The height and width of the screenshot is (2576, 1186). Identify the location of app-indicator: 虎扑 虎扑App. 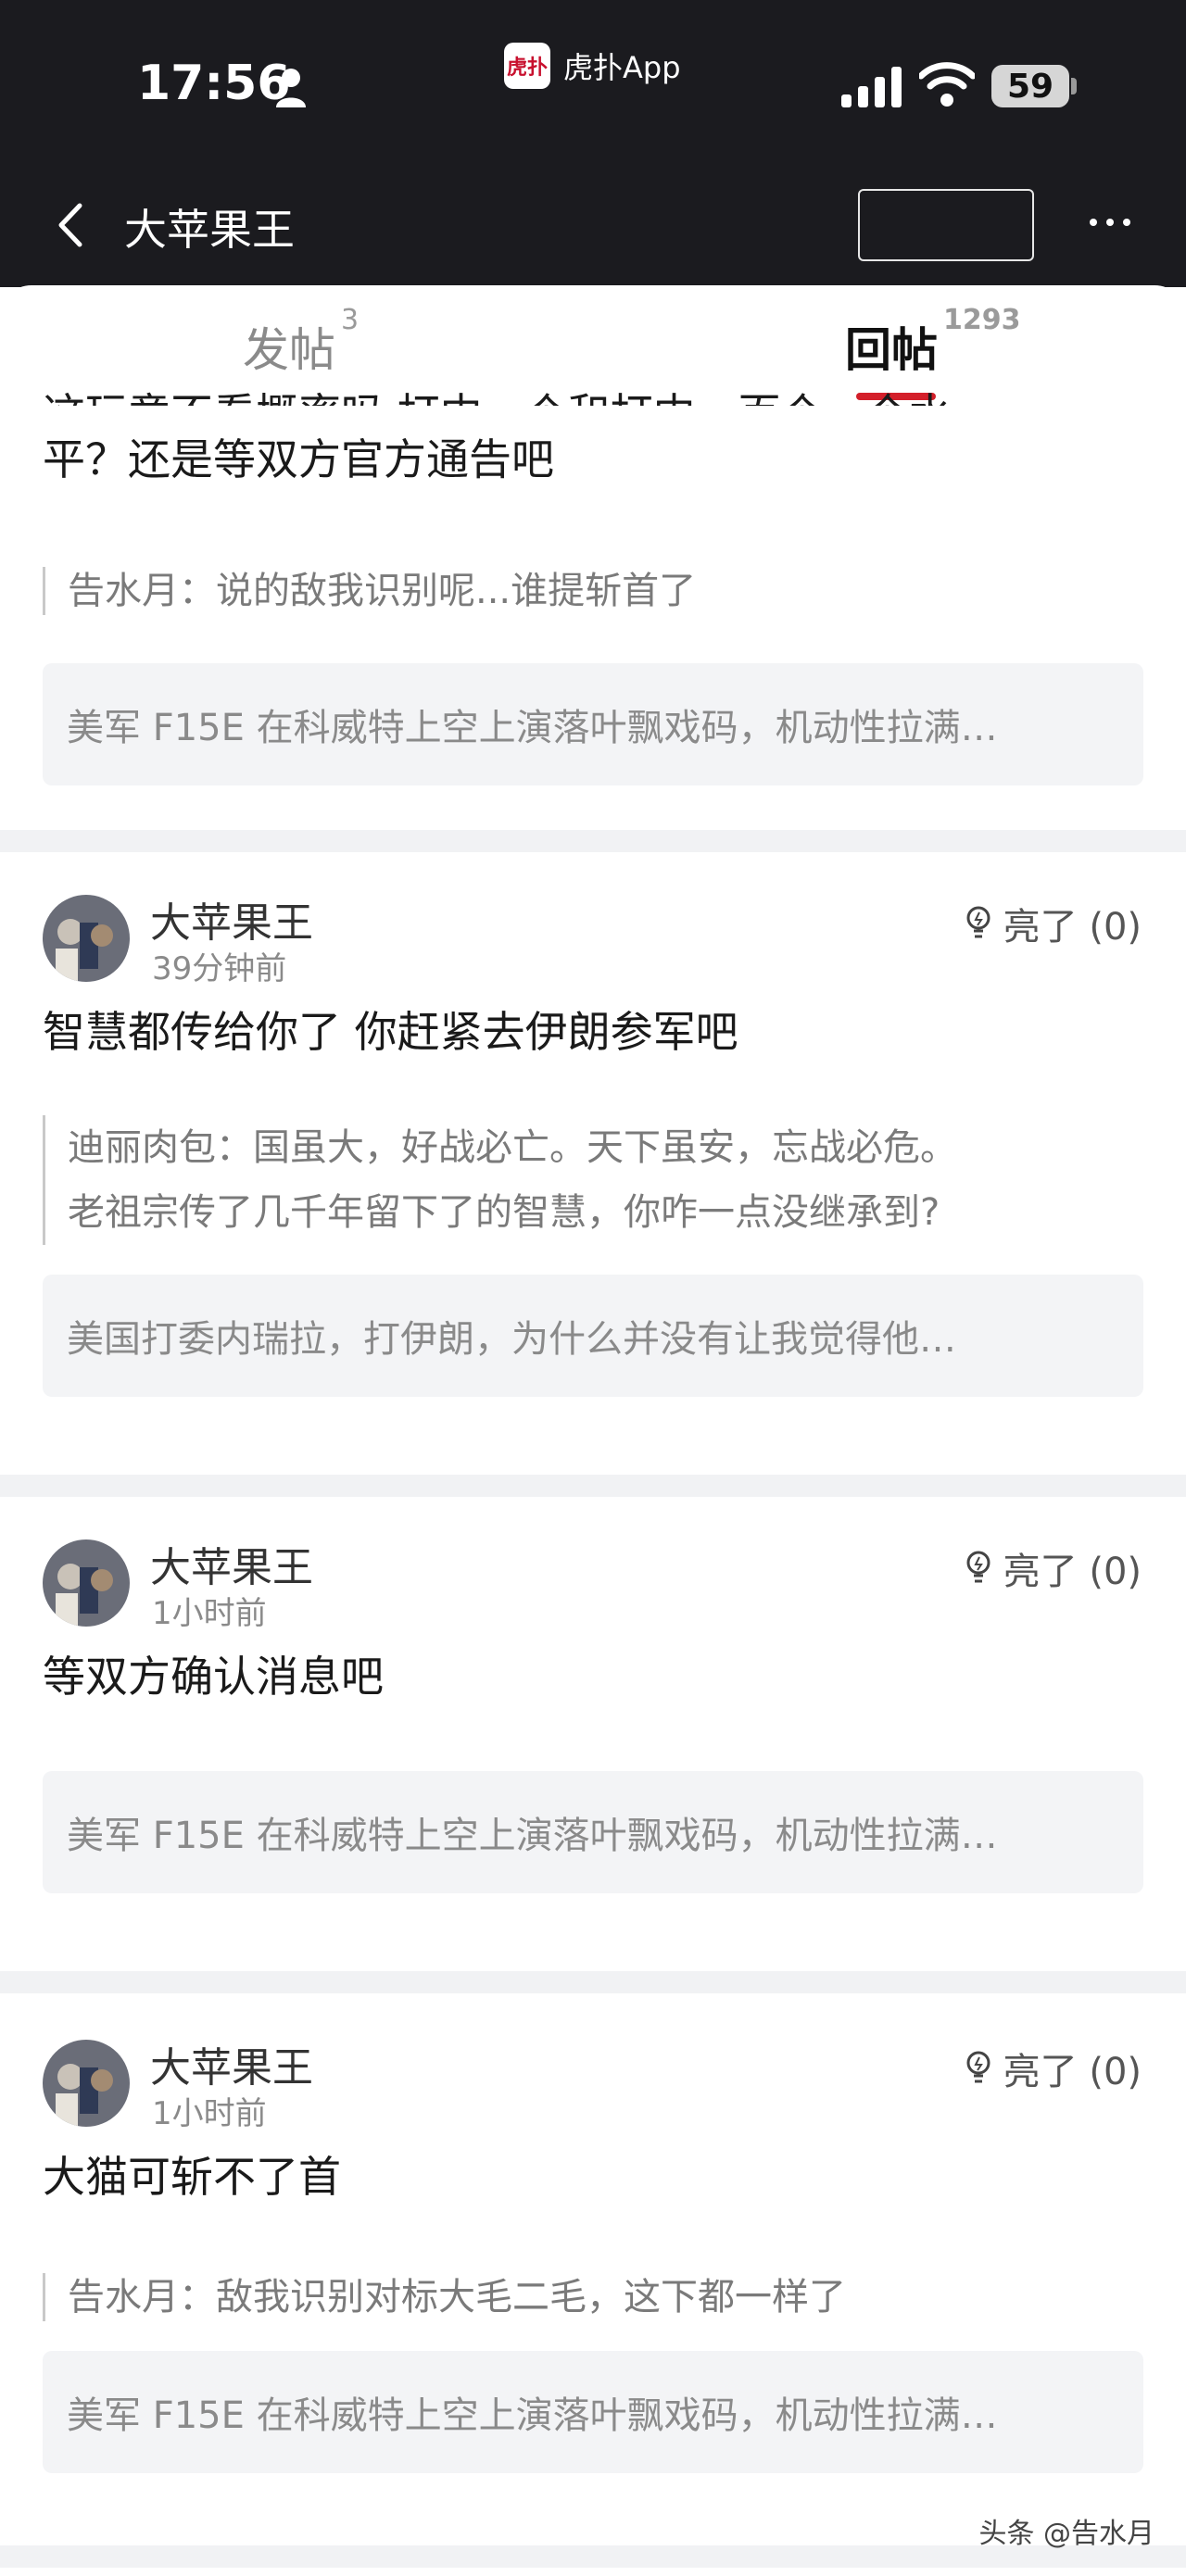
(592, 66).